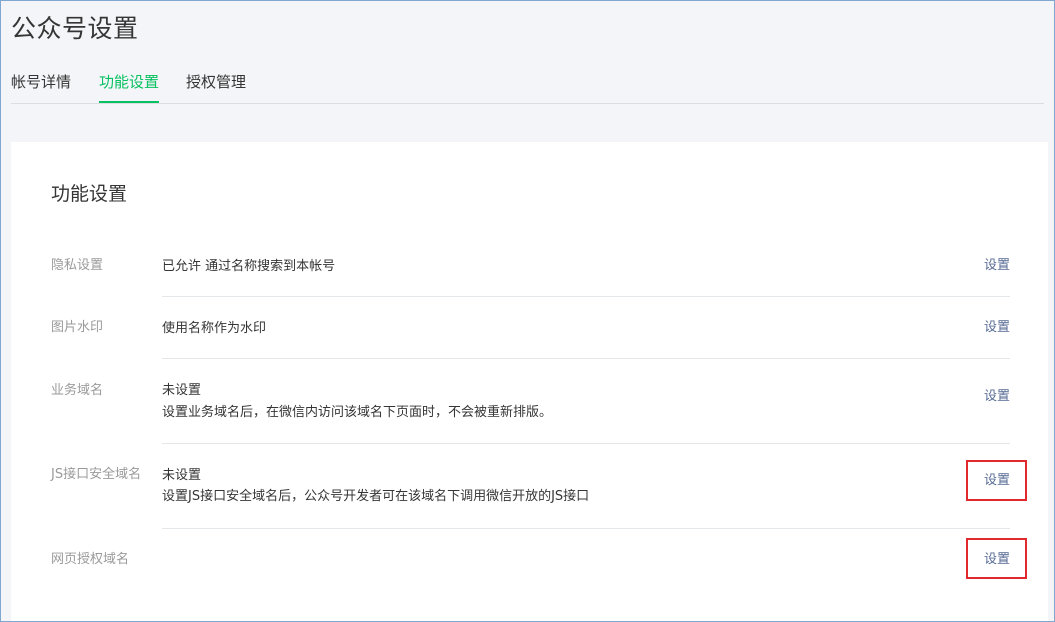 This screenshot has height=622, width=1055. I want to click on row-label: 隐私设置, so click(77, 265).